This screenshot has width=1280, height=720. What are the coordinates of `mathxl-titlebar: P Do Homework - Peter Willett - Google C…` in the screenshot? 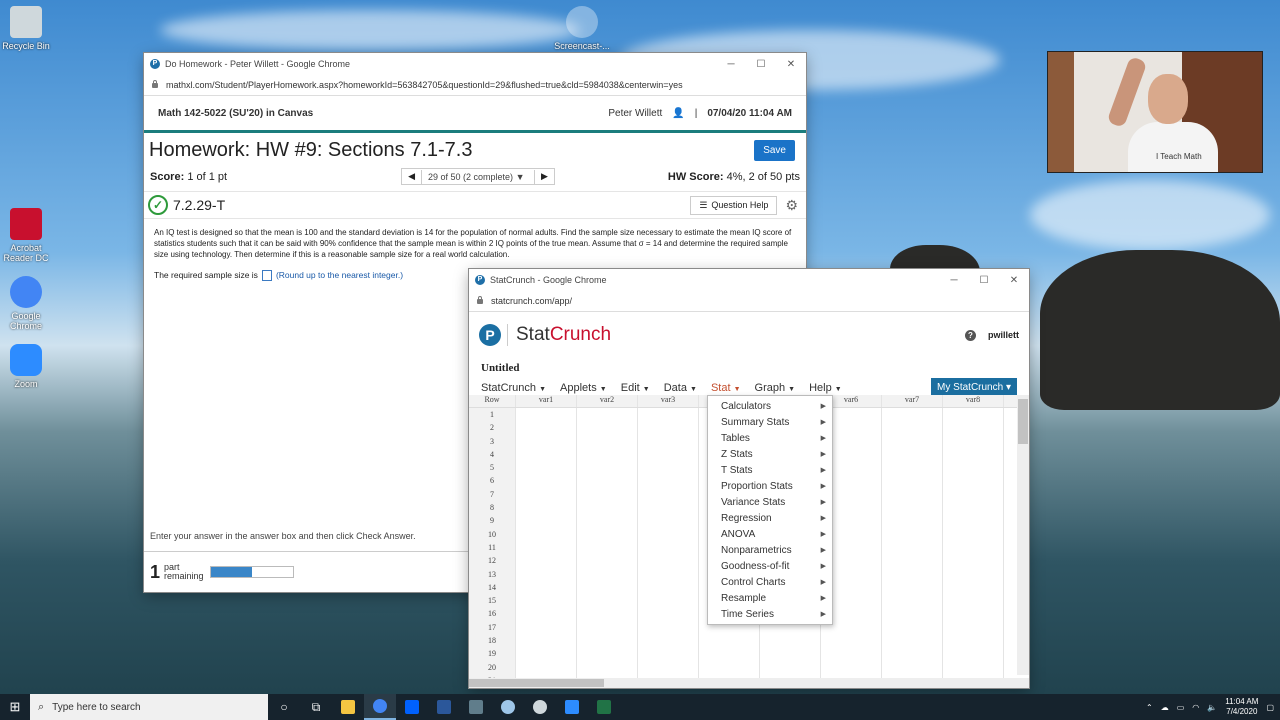 It's located at (475, 64).